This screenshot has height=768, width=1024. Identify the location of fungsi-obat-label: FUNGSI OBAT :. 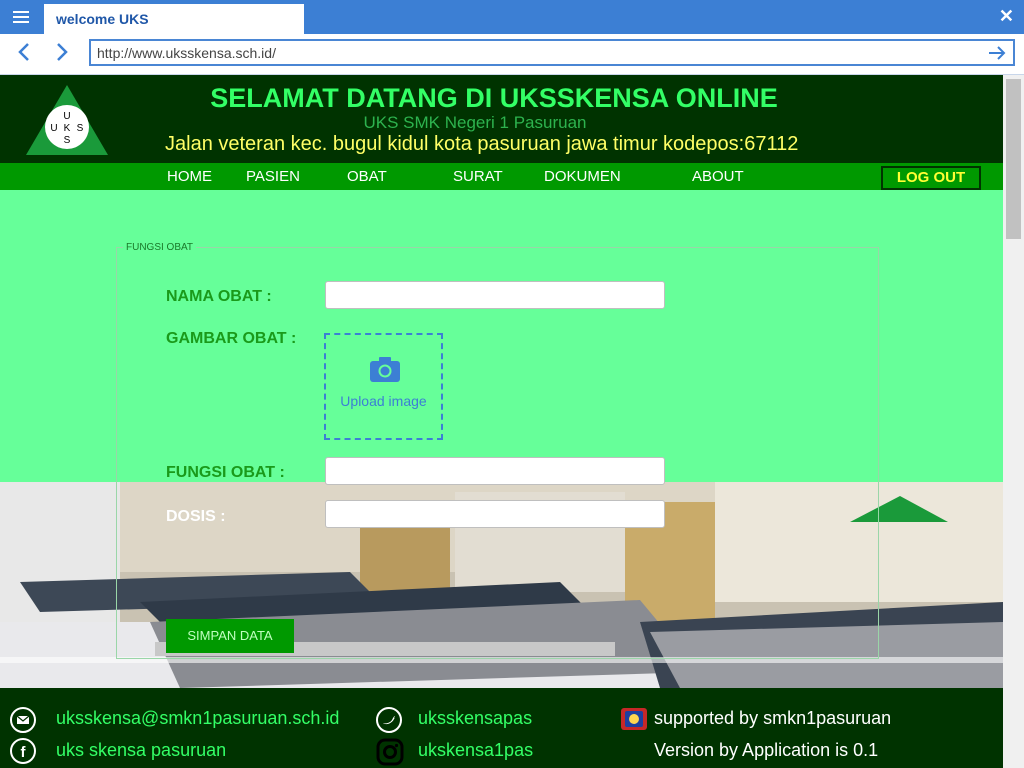
(225, 472).